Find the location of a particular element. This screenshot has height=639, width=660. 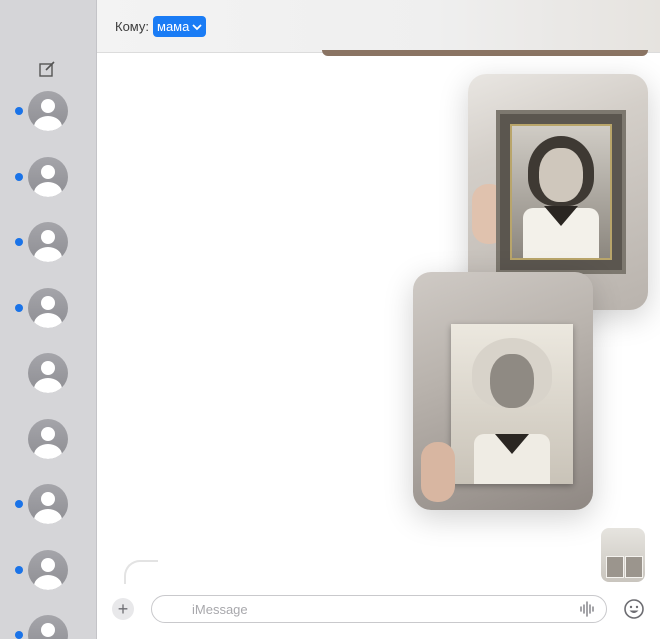

to-label: Кому: is located at coordinates (132, 26).